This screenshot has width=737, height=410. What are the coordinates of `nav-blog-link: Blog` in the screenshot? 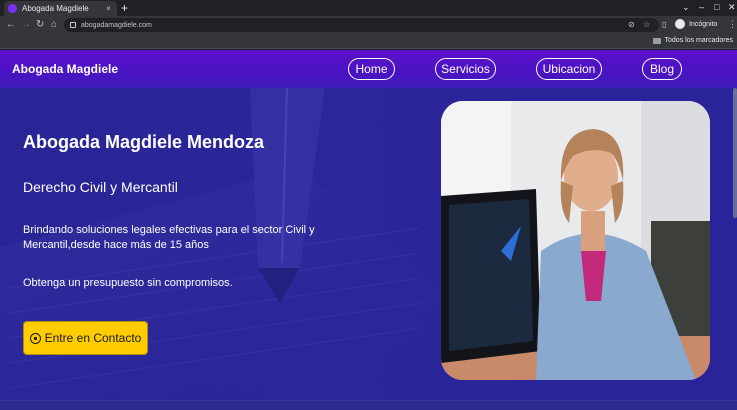 It's located at (662, 69).